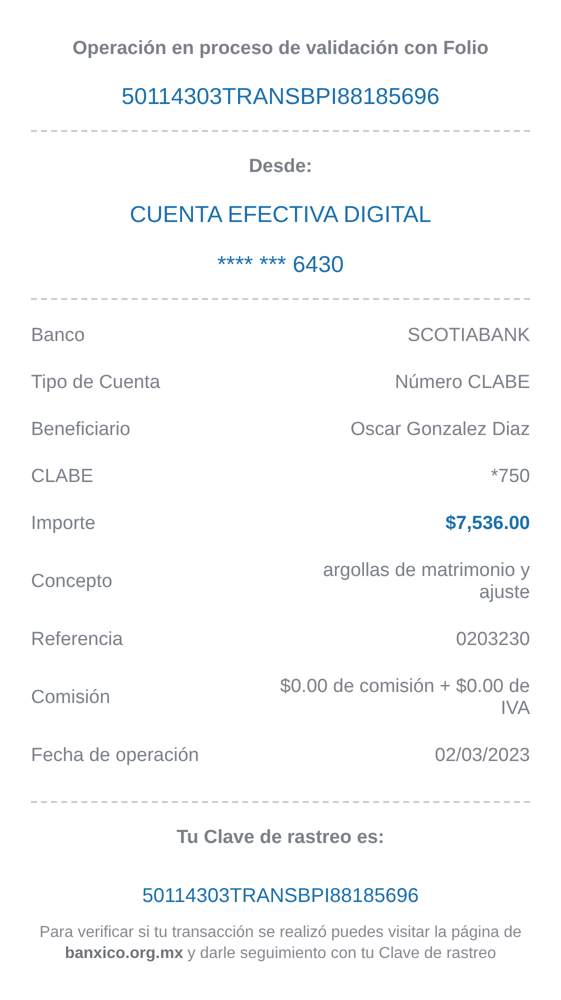 The width and height of the screenshot is (561, 1000). What do you see at coordinates (95, 383) in the screenshot?
I see `detail-label: Tipo de Cuenta` at bounding box center [95, 383].